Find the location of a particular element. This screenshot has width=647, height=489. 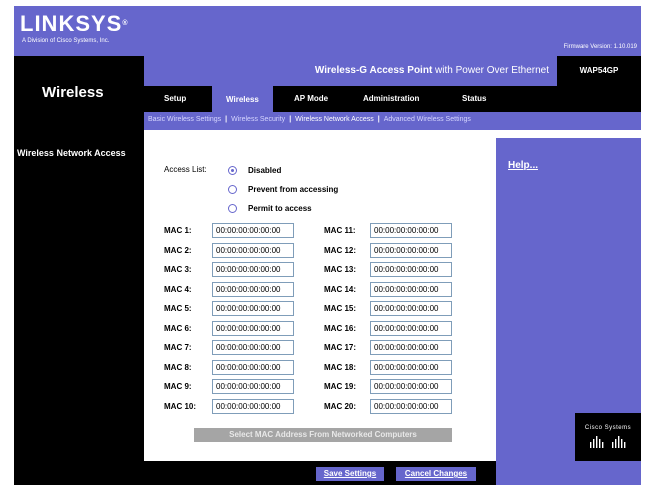

mac-label: MAC 15: is located at coordinates (340, 308).